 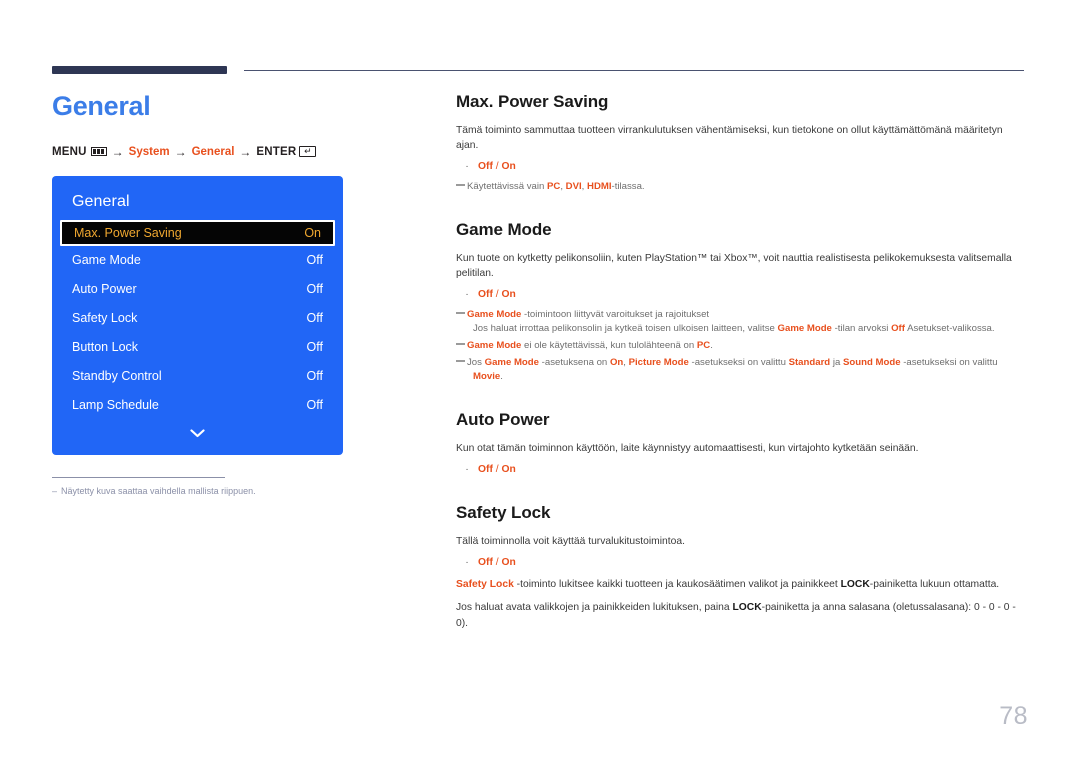 I want to click on para-1-d: -painiketta lukuun ottamatta., so click(x=934, y=584).